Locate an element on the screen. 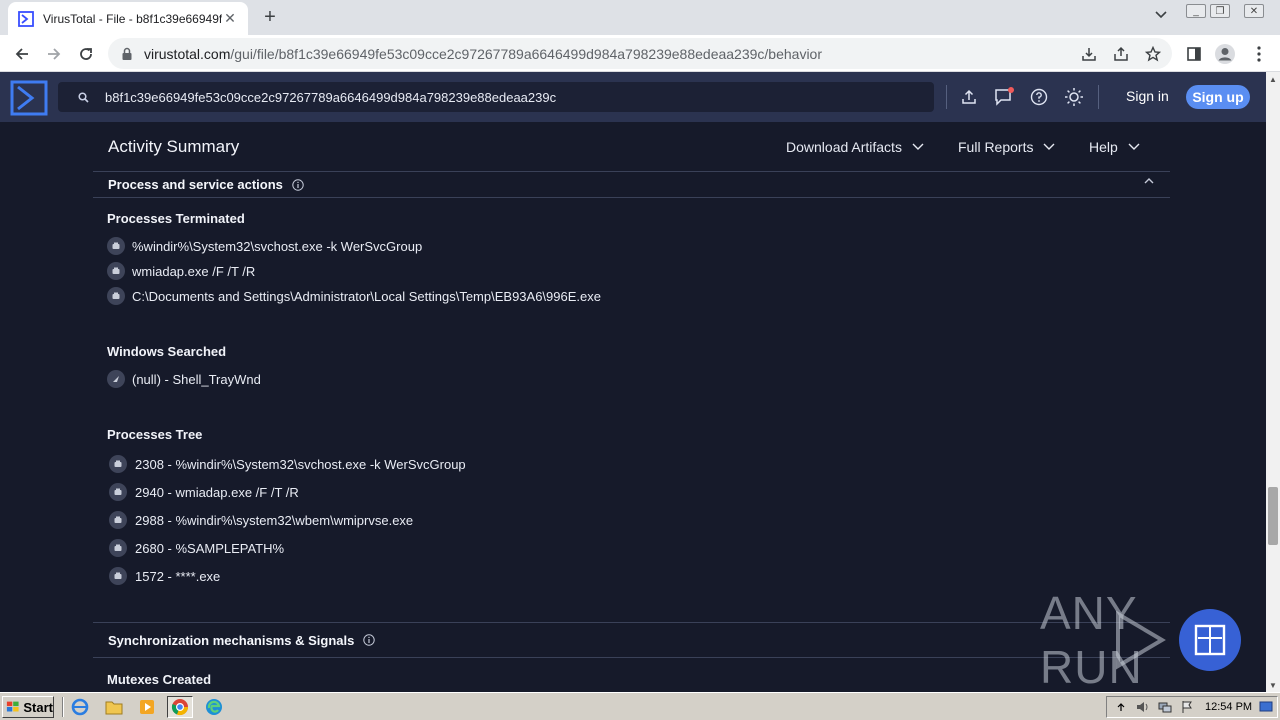  scroll-up-arrow-icon: ▲ is located at coordinates (1273, 79).